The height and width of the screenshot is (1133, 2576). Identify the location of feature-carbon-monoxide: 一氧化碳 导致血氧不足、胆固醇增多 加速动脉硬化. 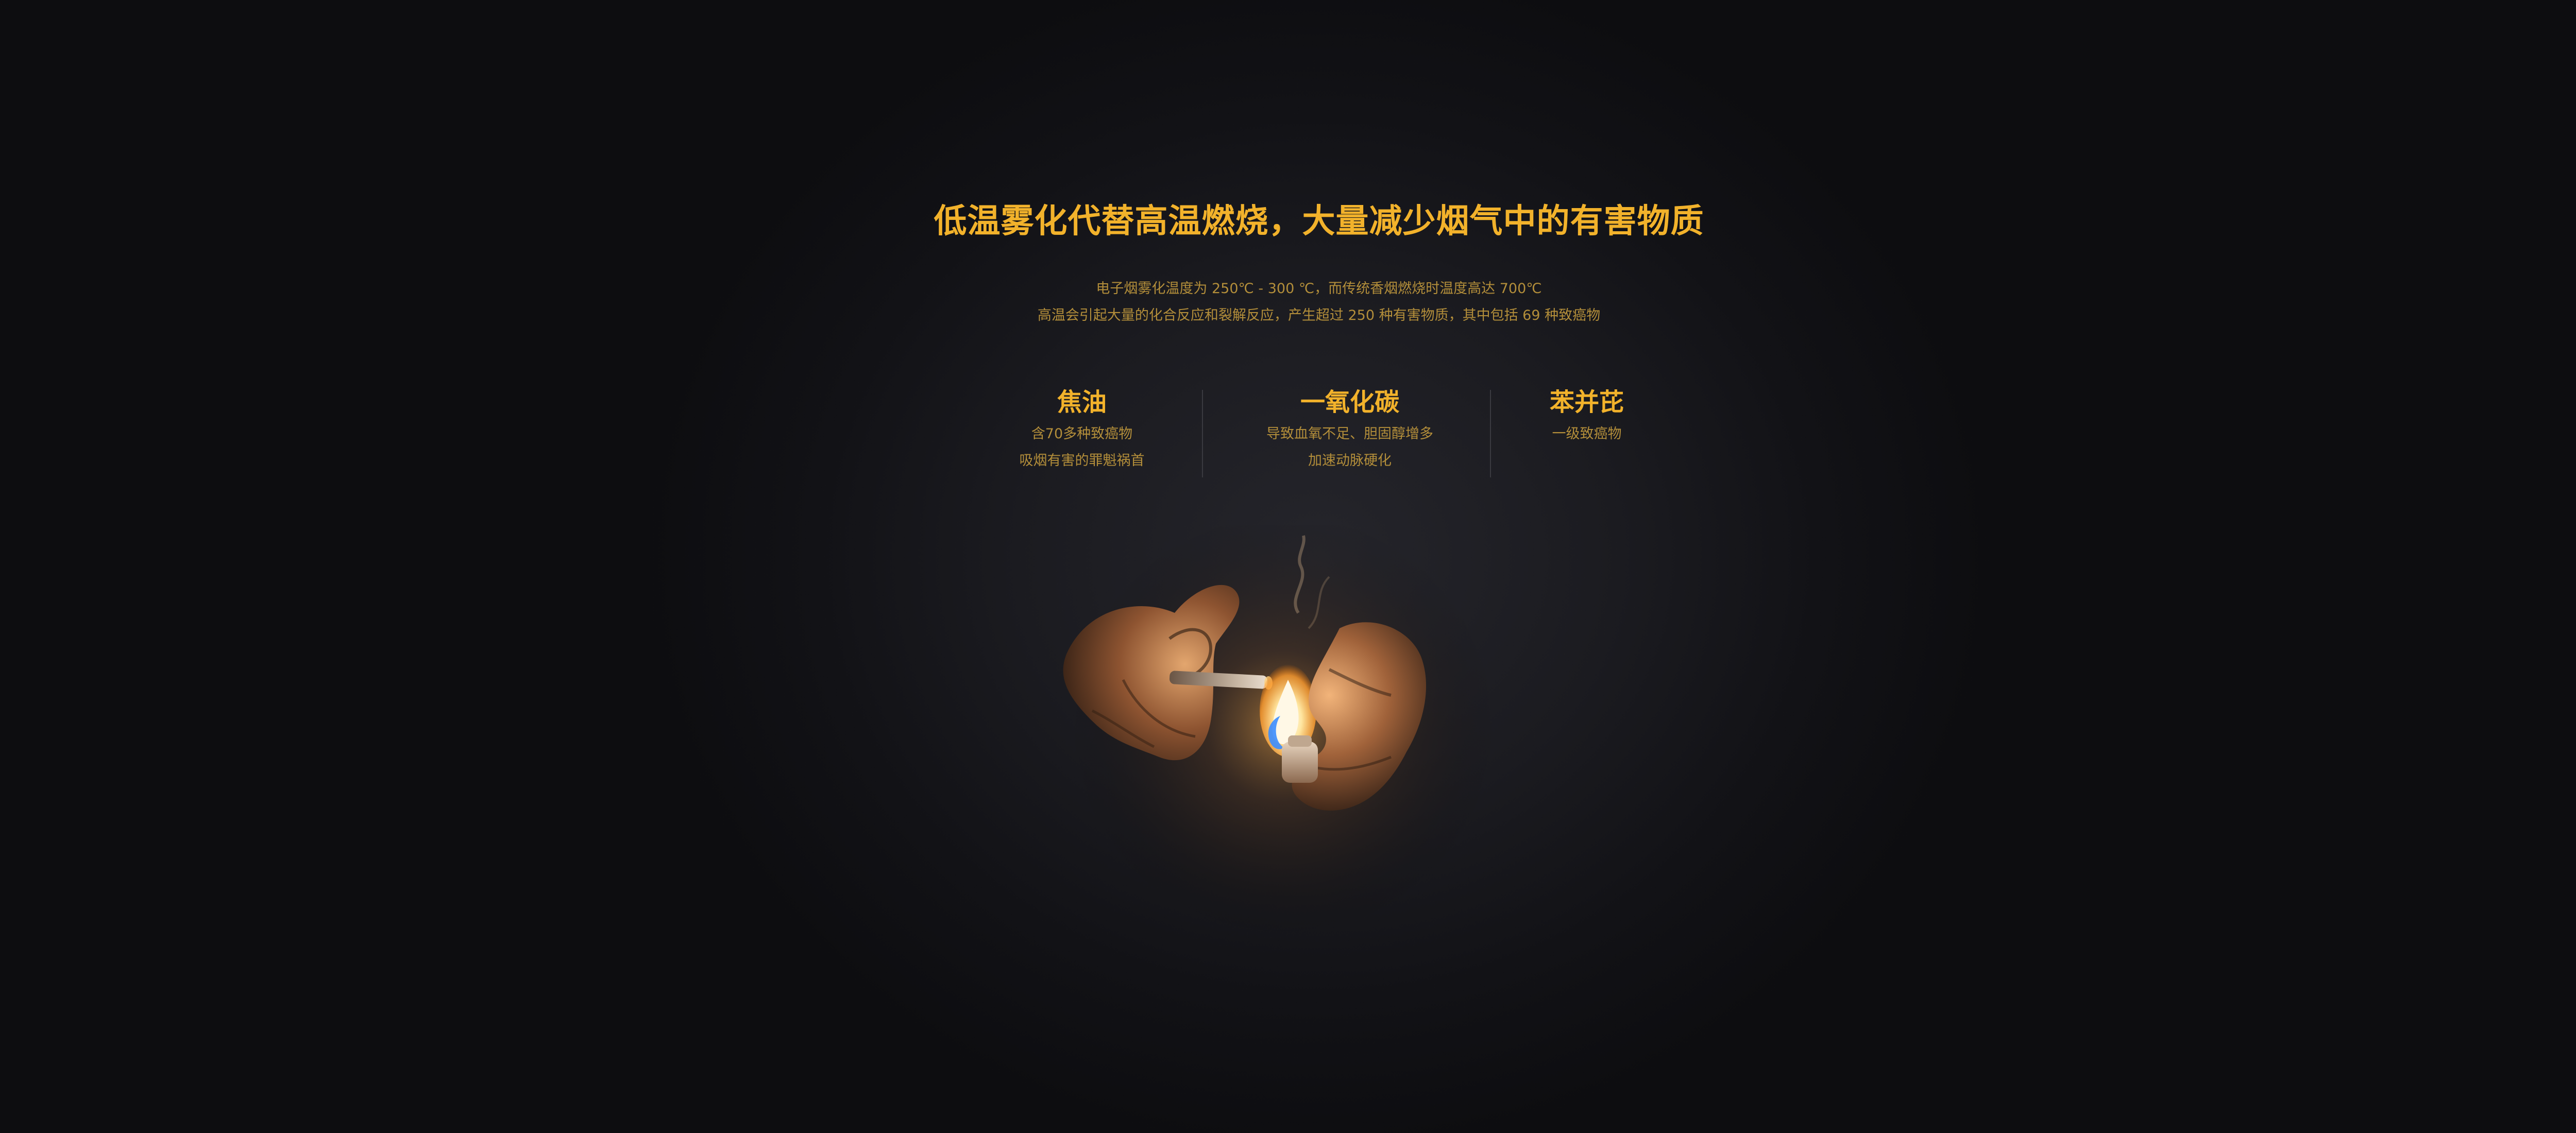
(1350, 429).